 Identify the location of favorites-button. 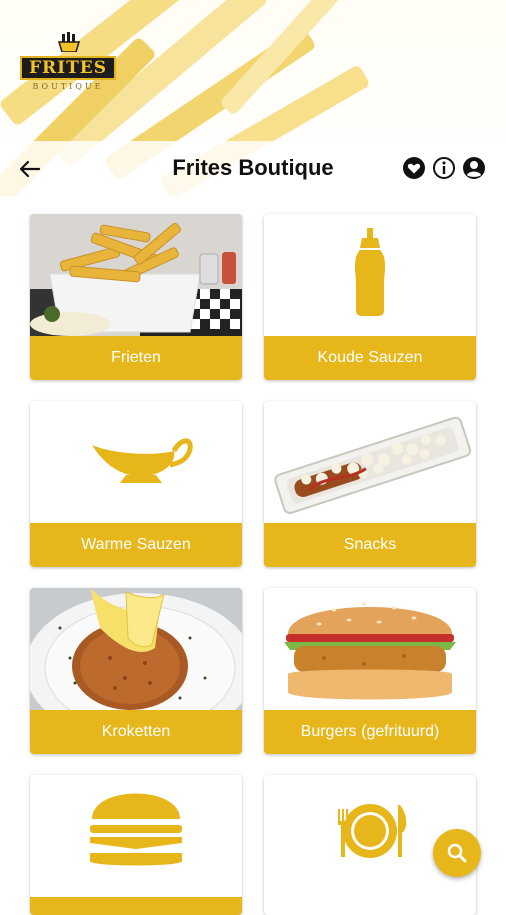
(414, 168).